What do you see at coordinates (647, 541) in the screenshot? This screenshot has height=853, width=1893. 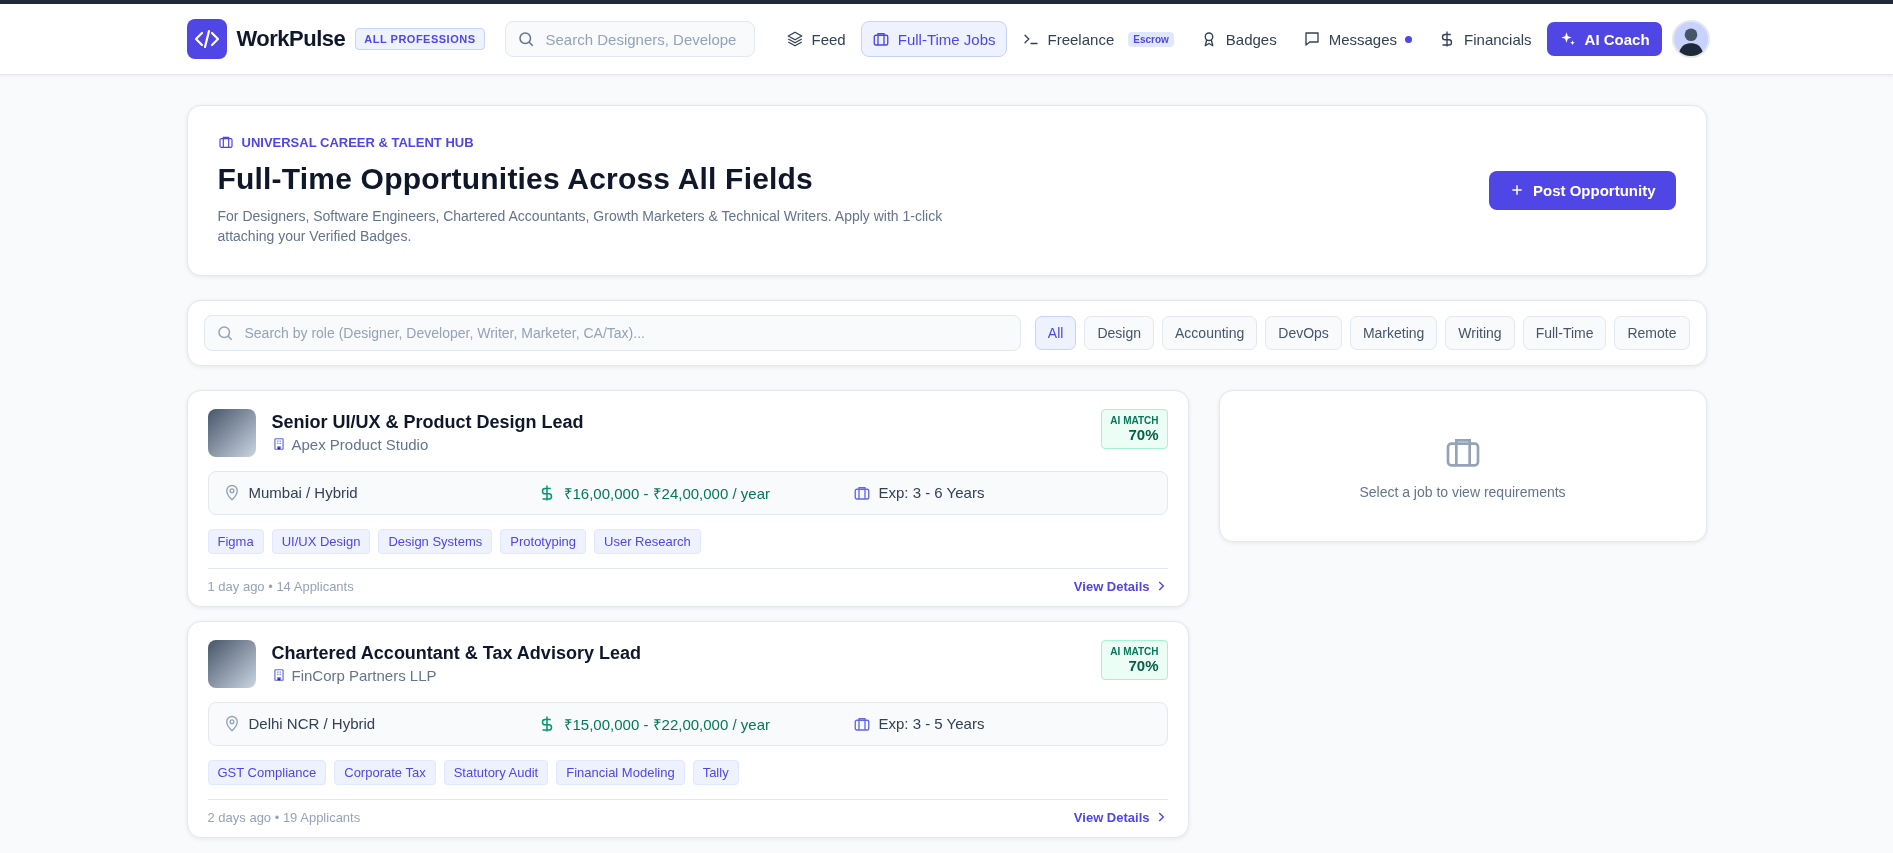 I see `skill-tag: User Research` at bounding box center [647, 541].